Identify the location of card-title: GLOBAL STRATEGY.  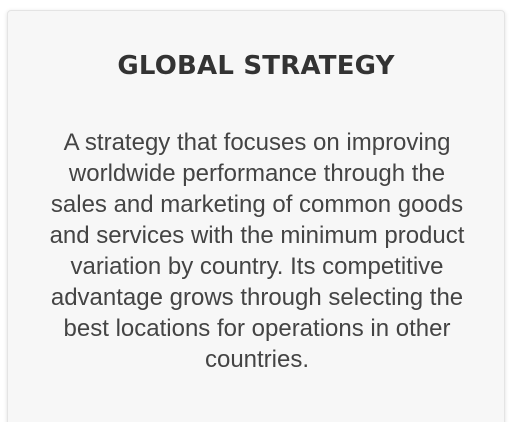
(256, 66).